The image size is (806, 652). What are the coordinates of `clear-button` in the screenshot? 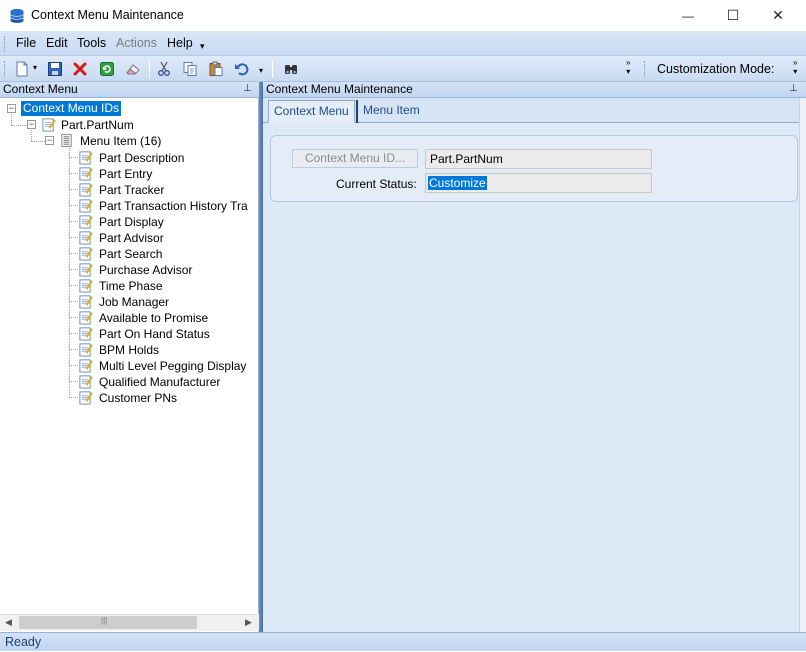 It's located at (133, 69).